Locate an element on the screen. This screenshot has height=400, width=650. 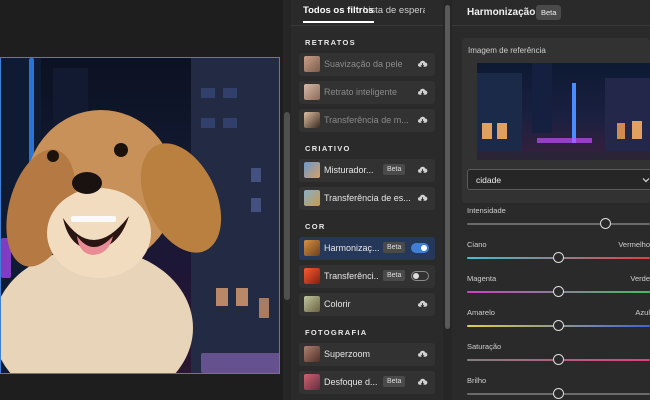
slider-right-label: Azul is located at coordinates (642, 312).